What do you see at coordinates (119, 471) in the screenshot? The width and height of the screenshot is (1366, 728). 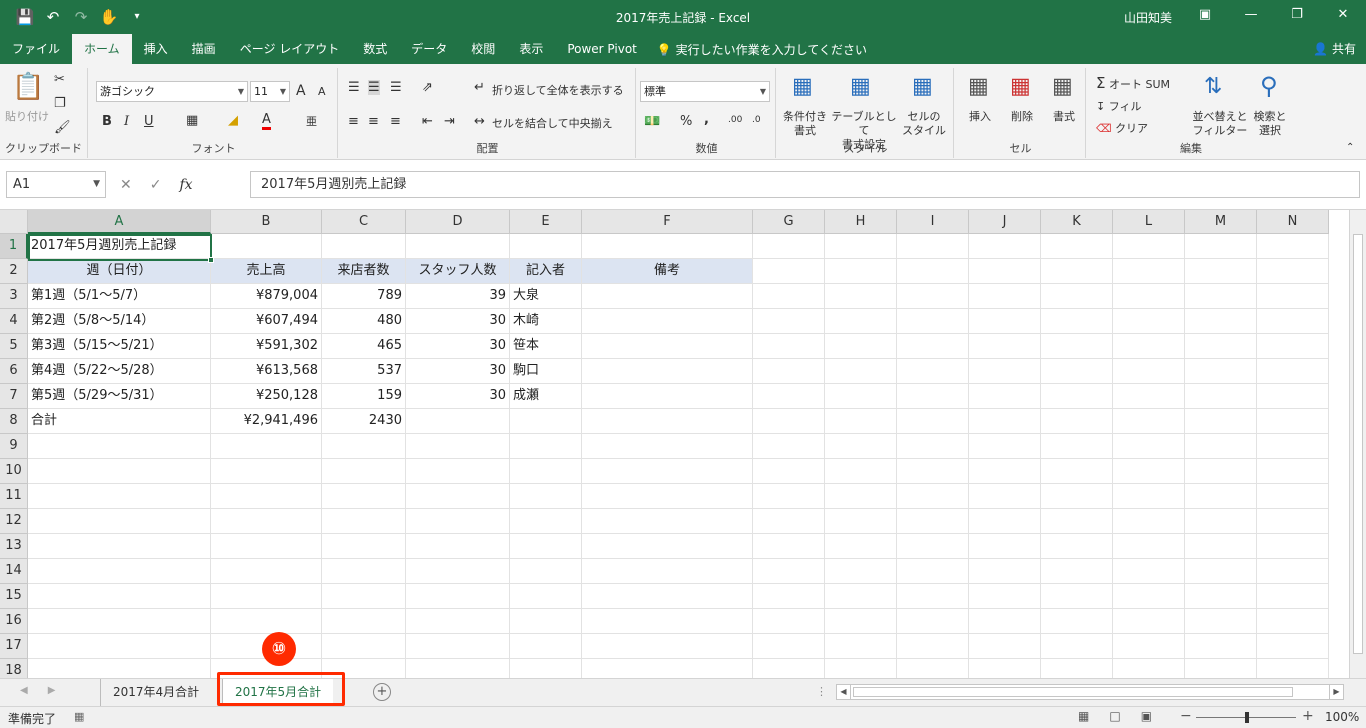 I see `cell-a10` at bounding box center [119, 471].